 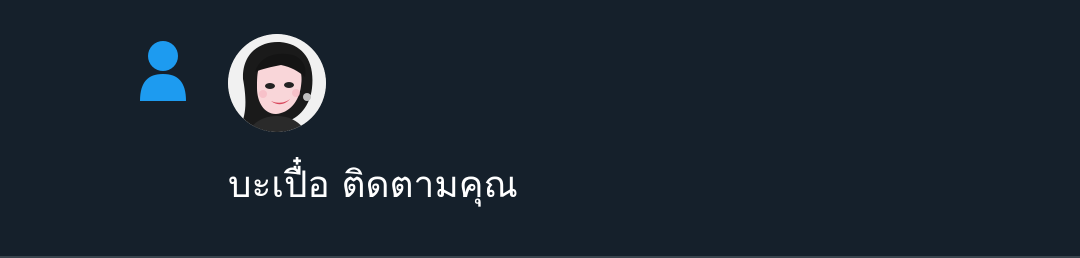 What do you see at coordinates (163, 71) in the screenshot?
I see `person-icon` at bounding box center [163, 71].